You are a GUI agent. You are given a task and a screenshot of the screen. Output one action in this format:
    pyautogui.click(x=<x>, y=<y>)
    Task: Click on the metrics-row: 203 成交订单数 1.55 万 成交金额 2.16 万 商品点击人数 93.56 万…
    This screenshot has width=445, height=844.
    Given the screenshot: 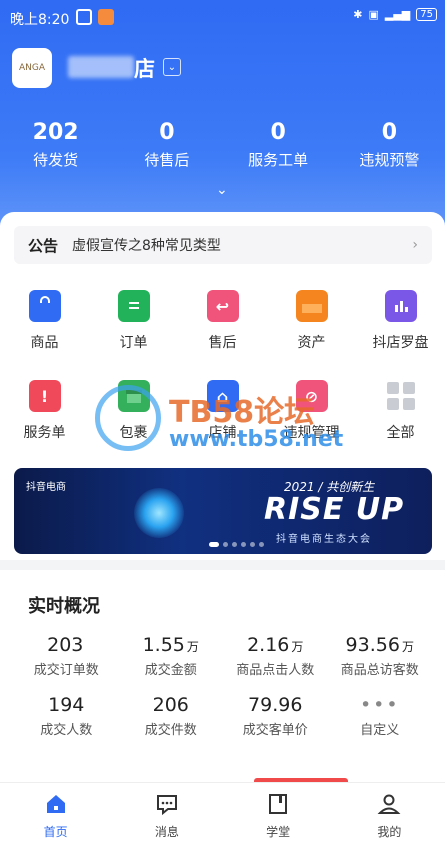 What is the action you would take?
    pyautogui.click(x=223, y=656)
    